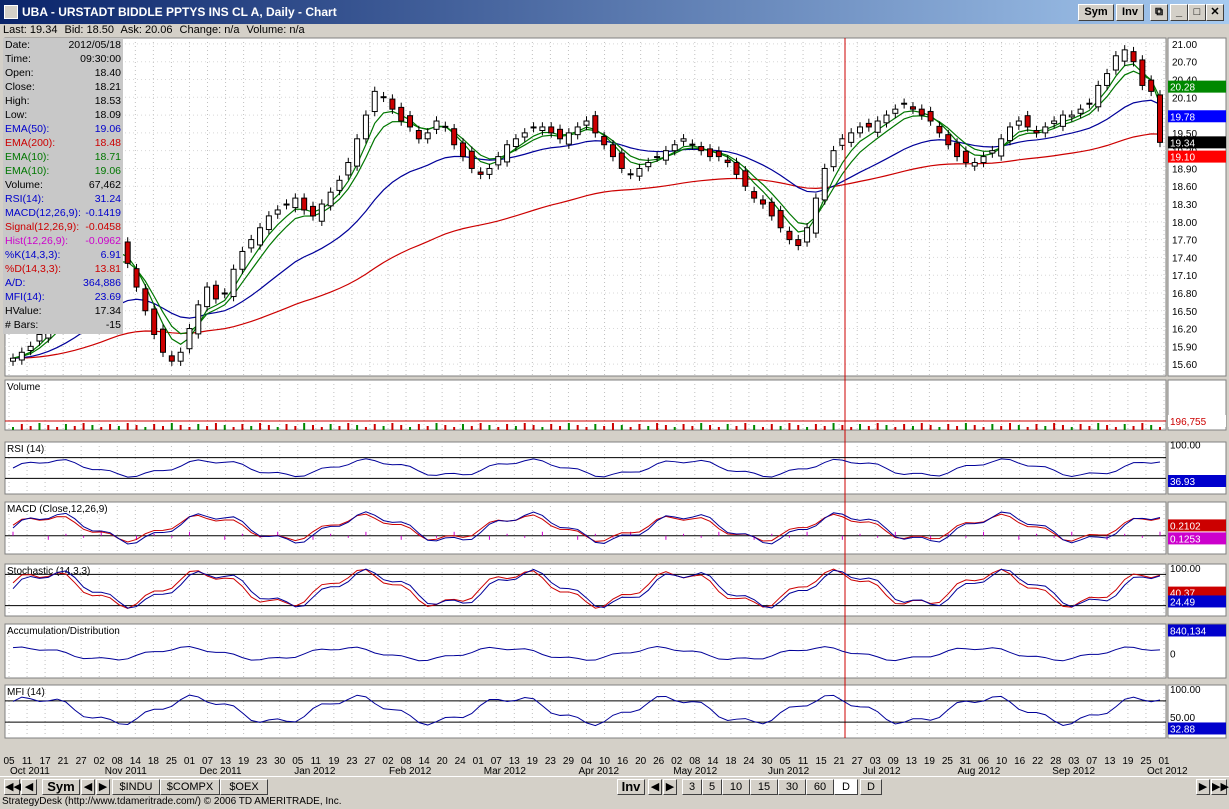  Describe the element at coordinates (569, 761) in the screenshot. I see `x-day-label: 29` at that location.